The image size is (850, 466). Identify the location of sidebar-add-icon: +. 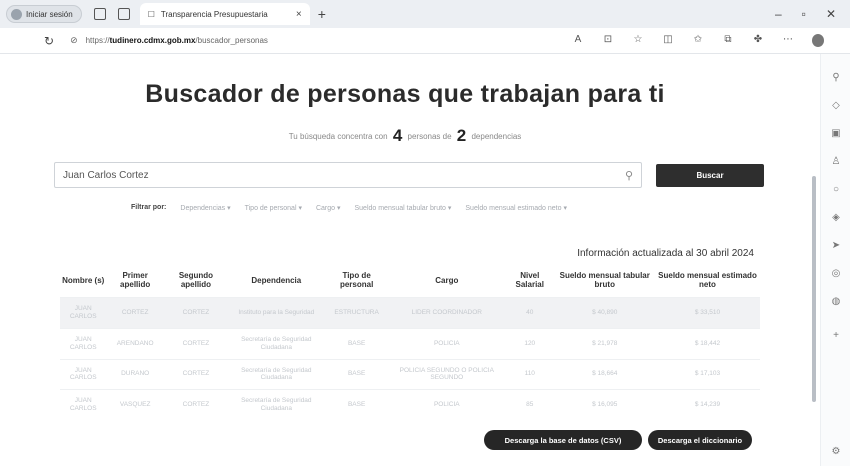
(836, 336).